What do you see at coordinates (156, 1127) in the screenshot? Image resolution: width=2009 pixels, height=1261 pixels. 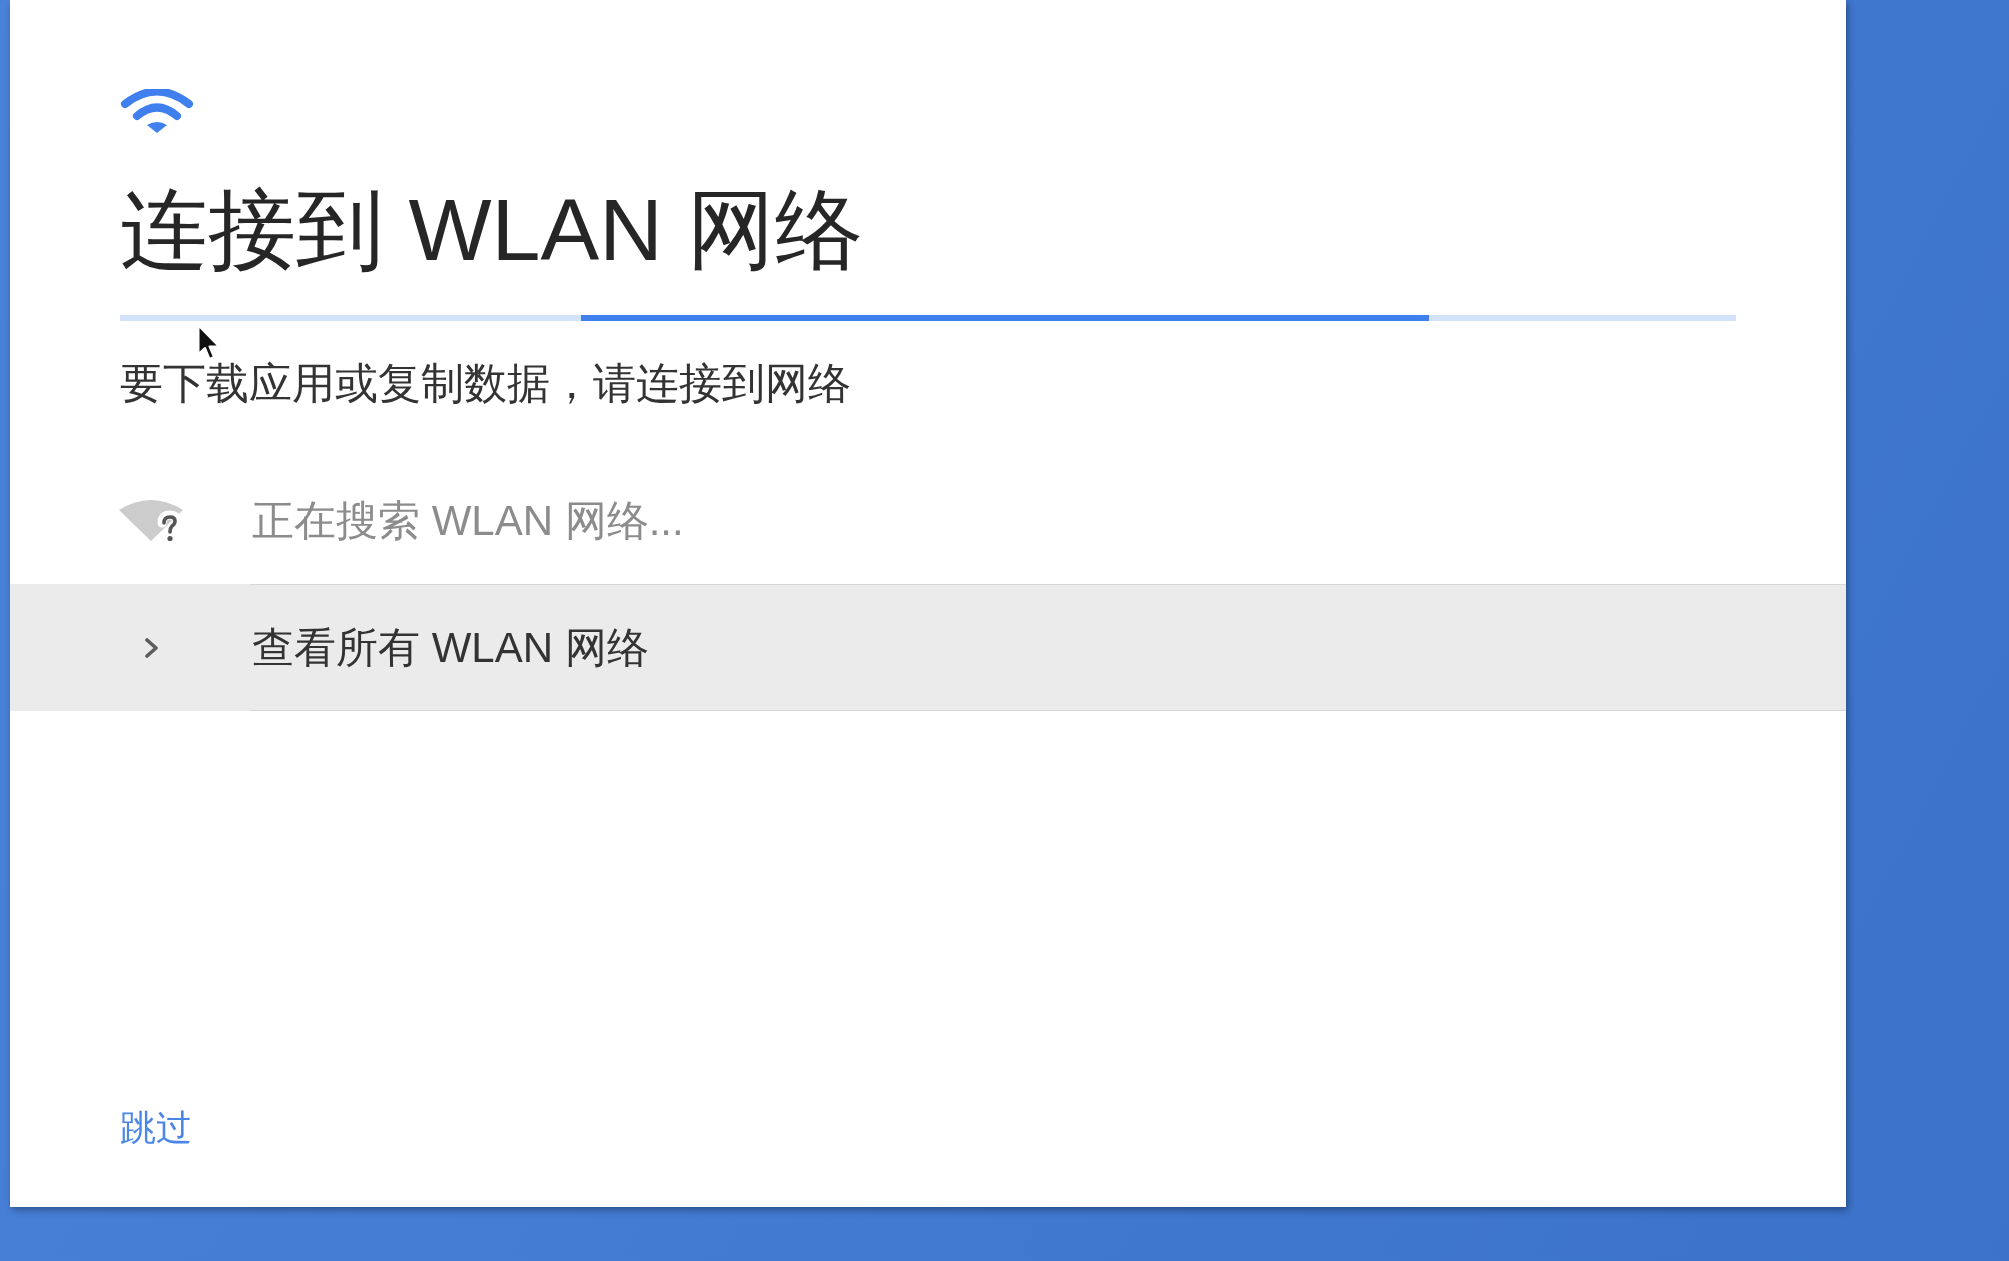 I see `skip-link: 跳过` at bounding box center [156, 1127].